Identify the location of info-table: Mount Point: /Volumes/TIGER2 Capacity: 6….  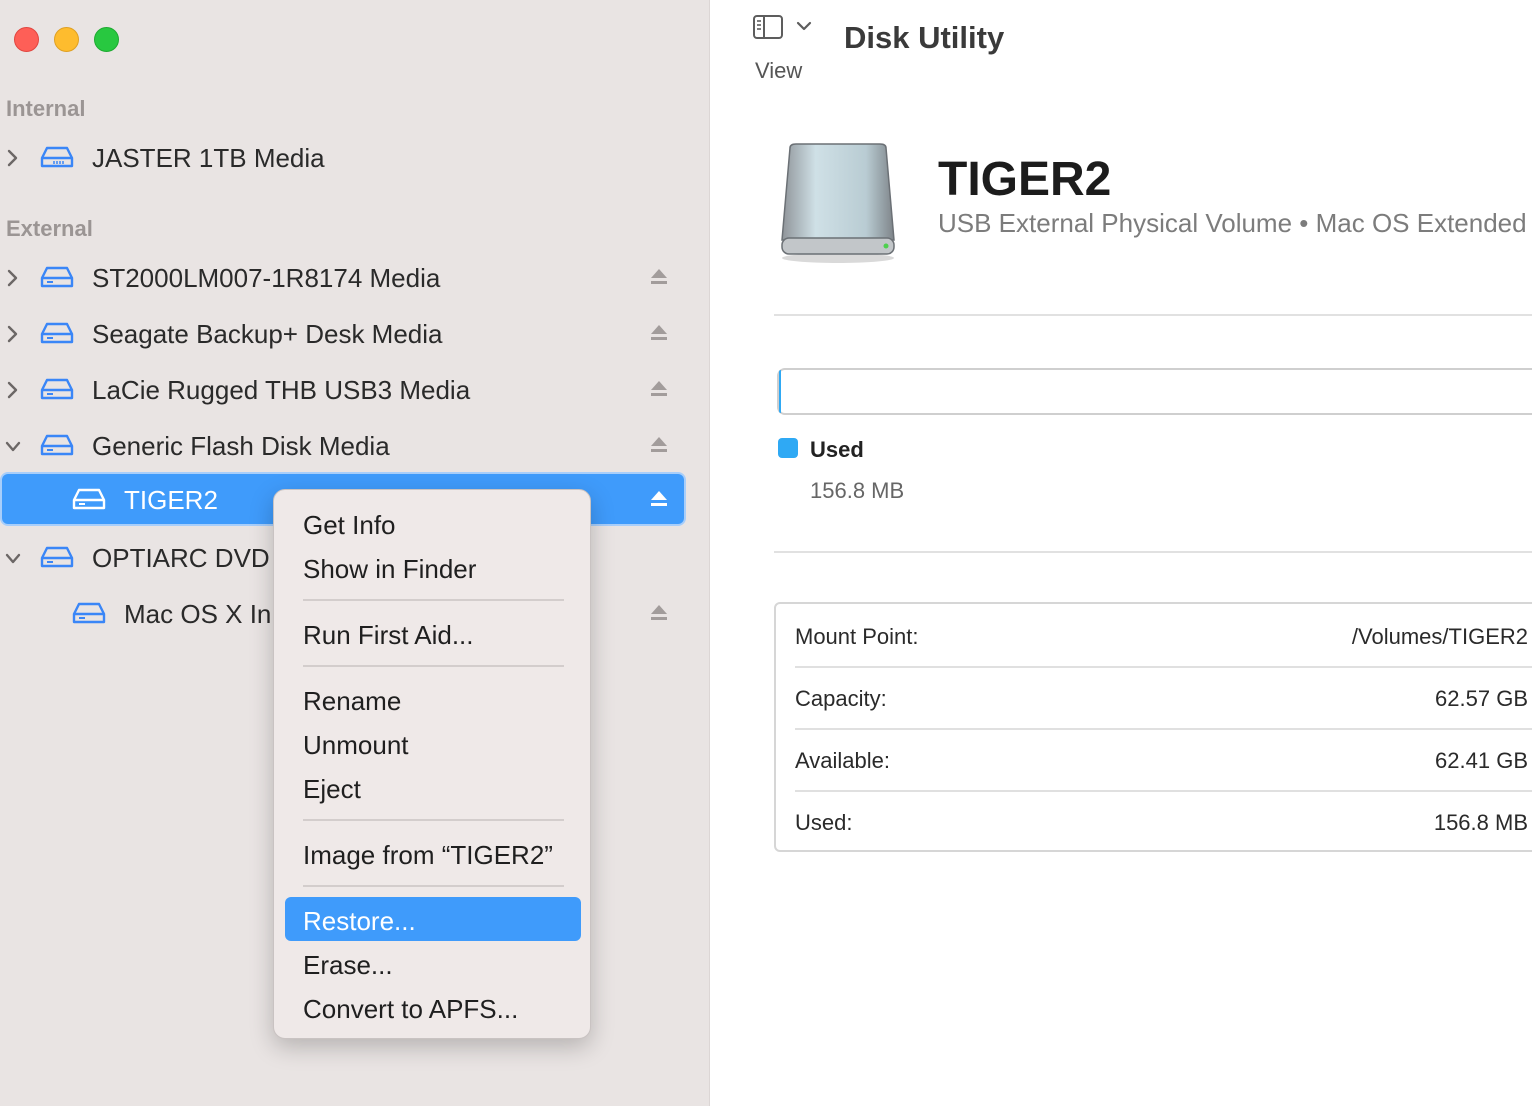
(1153, 727).